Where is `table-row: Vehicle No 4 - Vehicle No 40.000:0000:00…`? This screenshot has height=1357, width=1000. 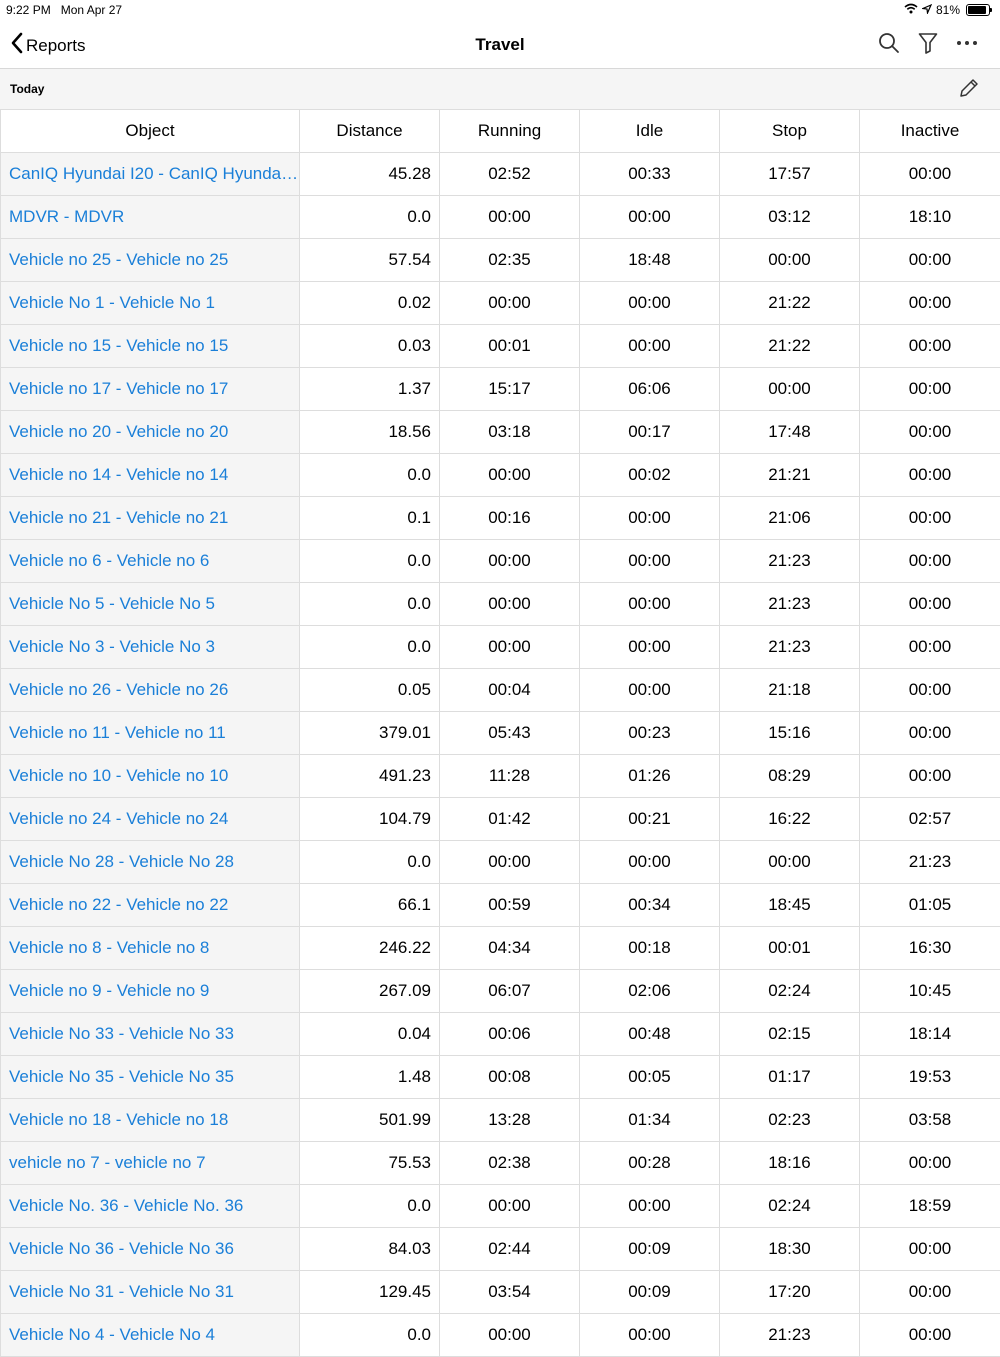 table-row: Vehicle No 4 - Vehicle No 40.000:0000:00… is located at coordinates (500, 1335).